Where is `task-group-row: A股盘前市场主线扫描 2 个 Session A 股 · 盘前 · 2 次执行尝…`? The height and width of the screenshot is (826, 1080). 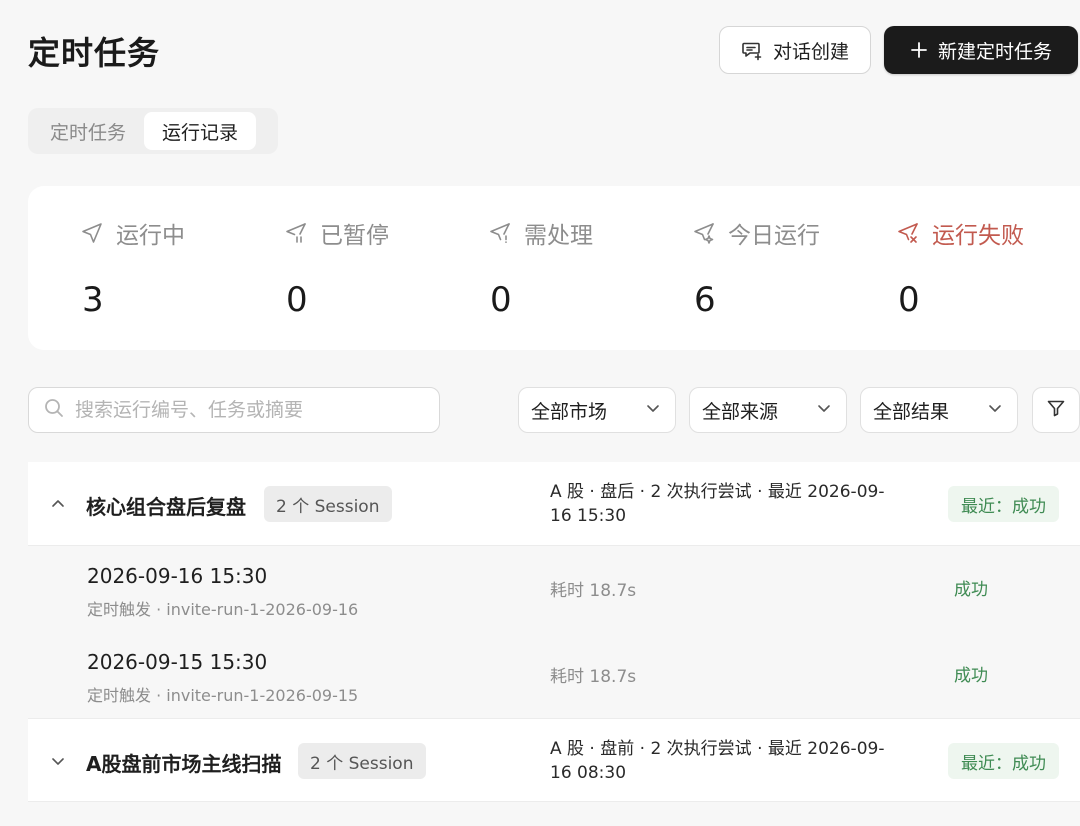
task-group-row: A股盘前市场主线扫描 2 个 Session A 股 · 盘前 · 2 次执行尝… is located at coordinates (554, 760).